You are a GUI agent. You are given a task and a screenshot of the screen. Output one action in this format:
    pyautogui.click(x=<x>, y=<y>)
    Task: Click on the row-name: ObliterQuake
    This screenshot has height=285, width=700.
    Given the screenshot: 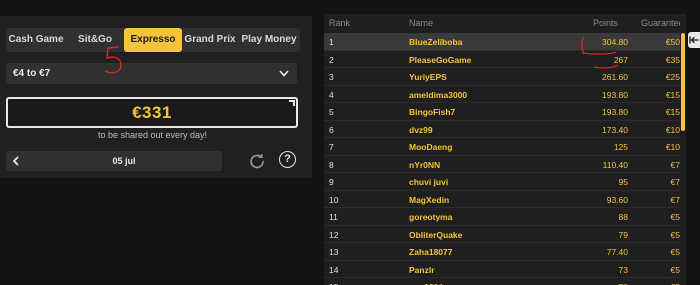 What is the action you would take?
    pyautogui.click(x=436, y=234)
    